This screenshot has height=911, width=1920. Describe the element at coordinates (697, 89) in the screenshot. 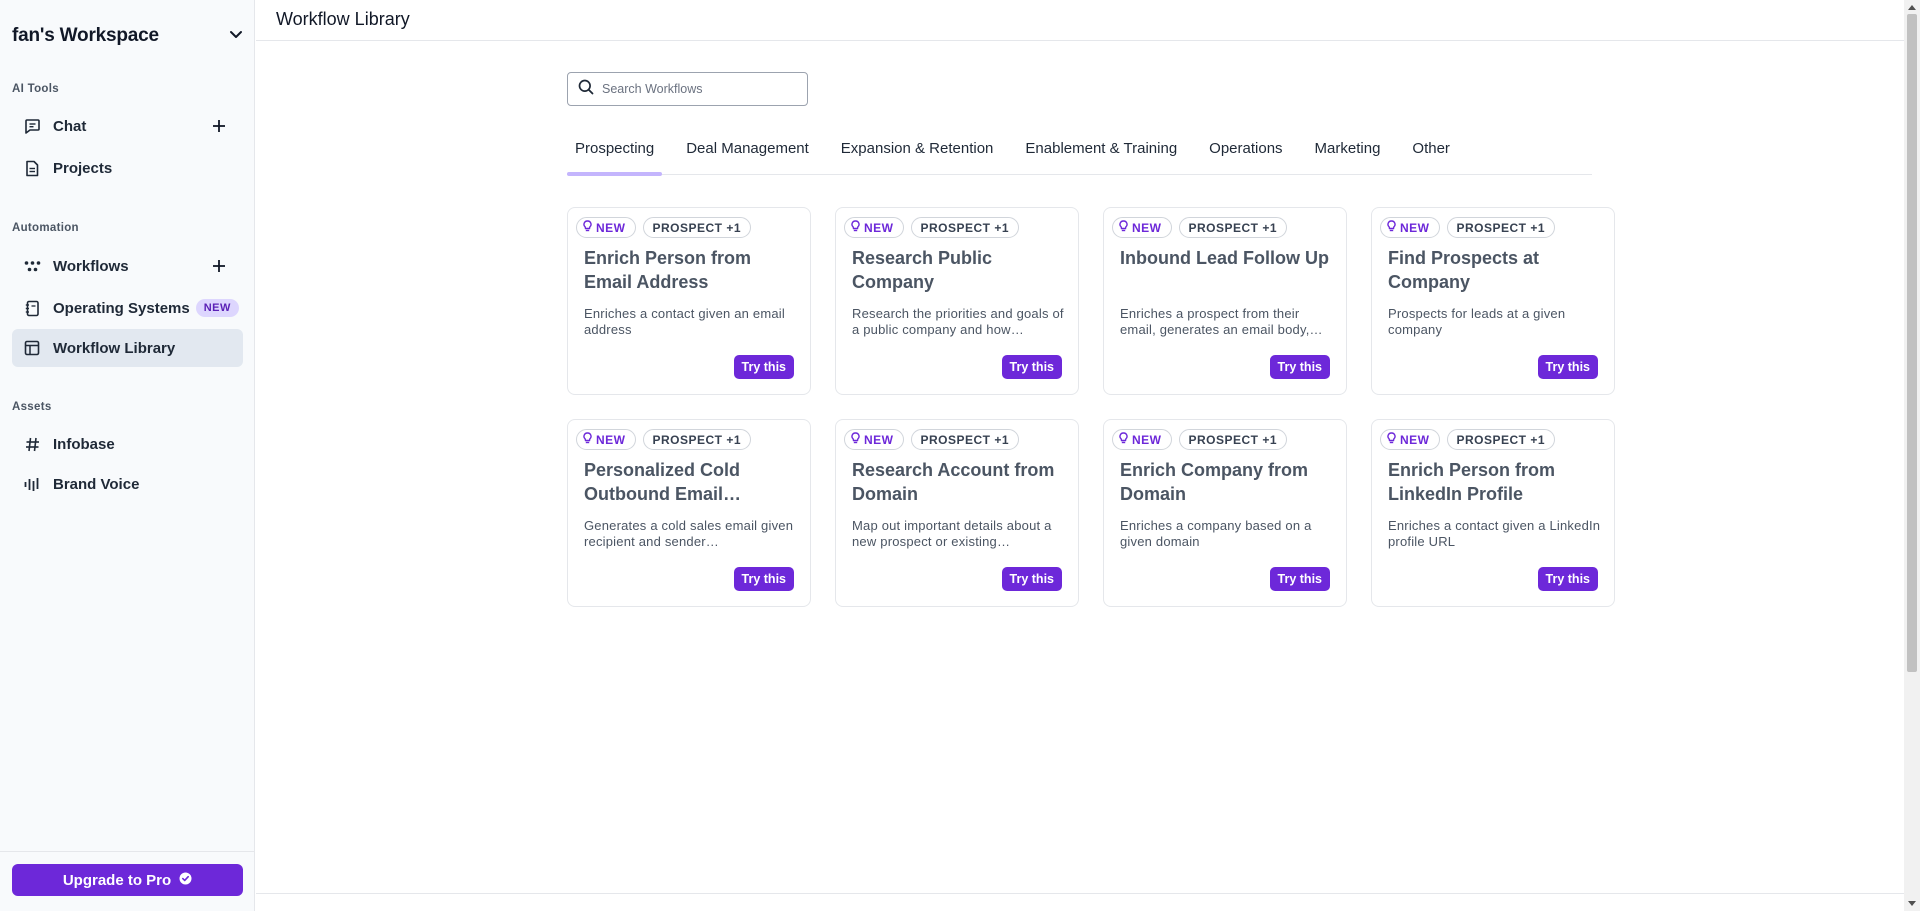

I see `search-input` at that location.